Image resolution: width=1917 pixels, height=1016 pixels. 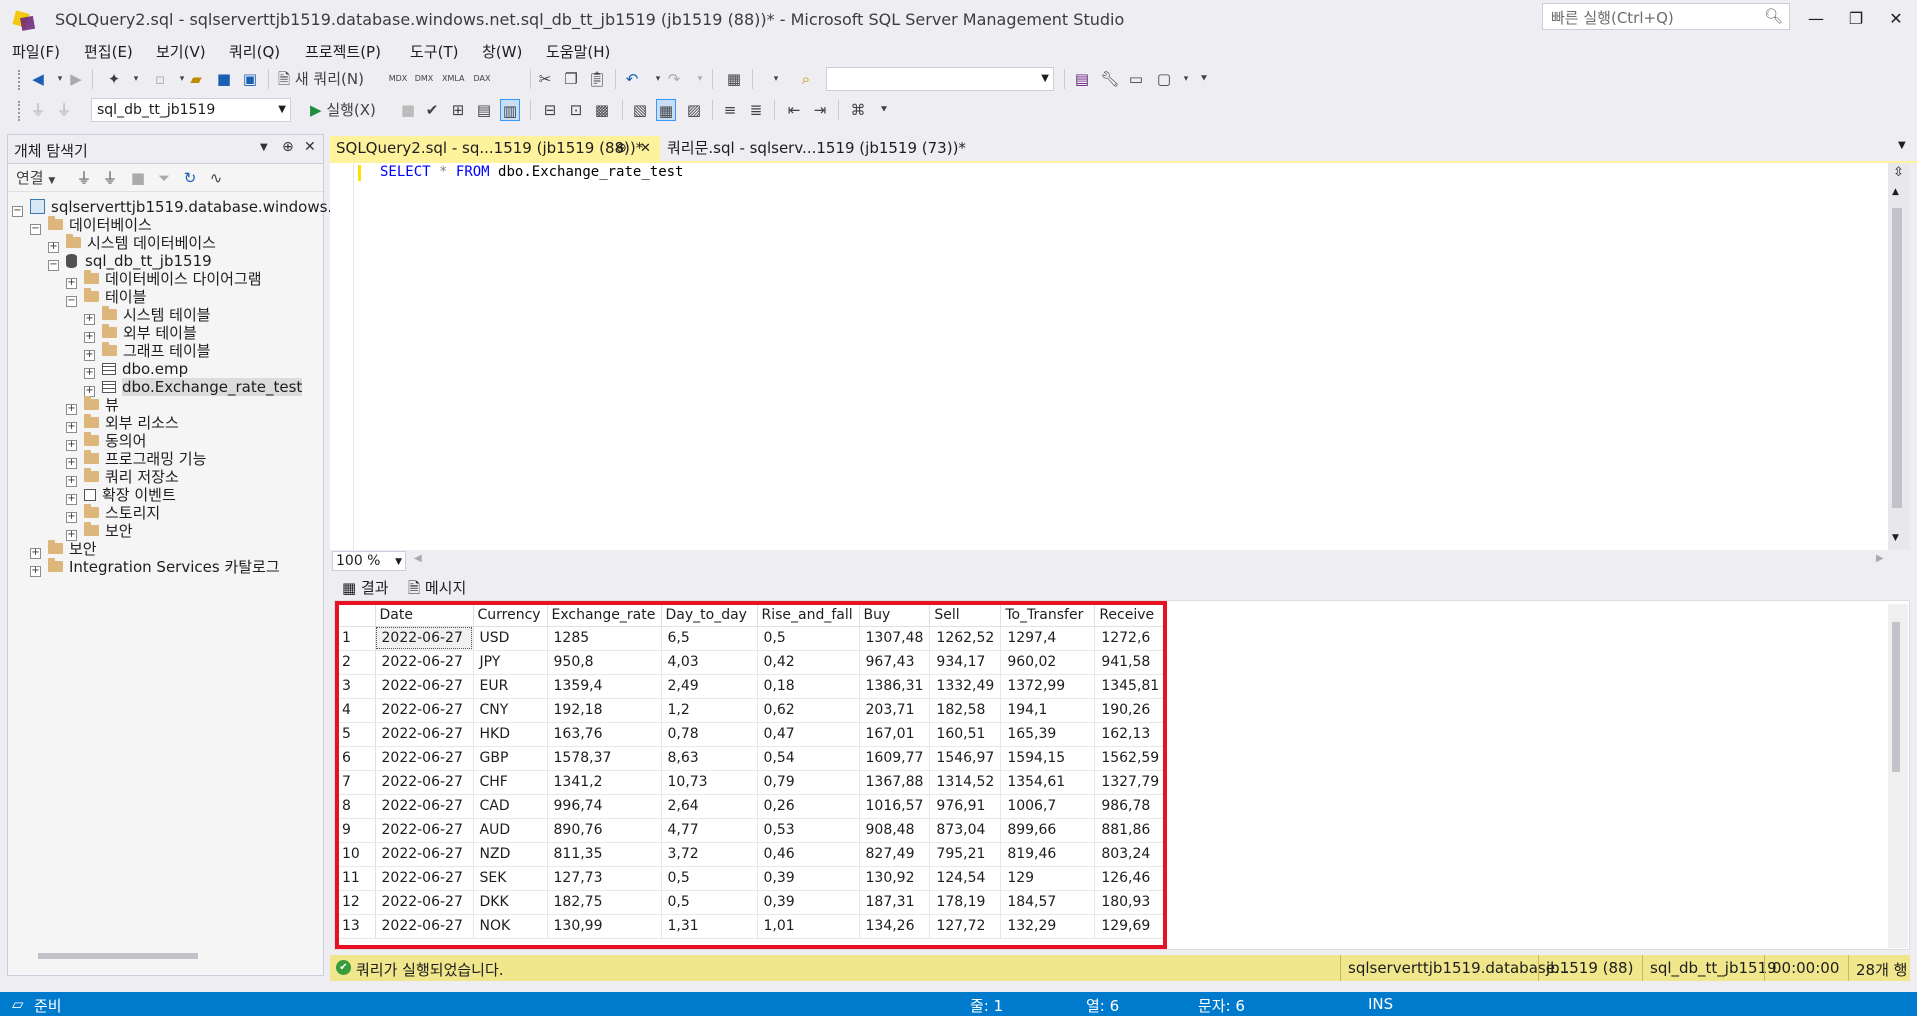 I want to click on column-header-rise-and-fall: Rise_and_fall, so click(x=808, y=615).